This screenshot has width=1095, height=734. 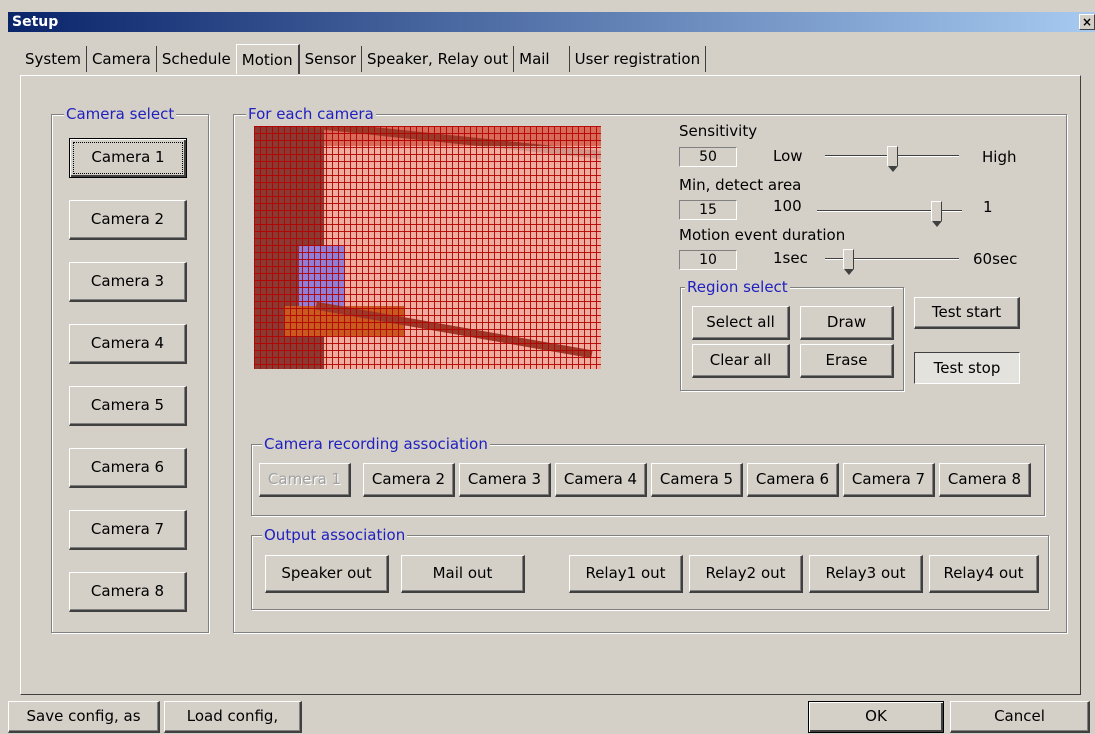 What do you see at coordinates (892, 262) in the screenshot?
I see `motion-event-duration-slider` at bounding box center [892, 262].